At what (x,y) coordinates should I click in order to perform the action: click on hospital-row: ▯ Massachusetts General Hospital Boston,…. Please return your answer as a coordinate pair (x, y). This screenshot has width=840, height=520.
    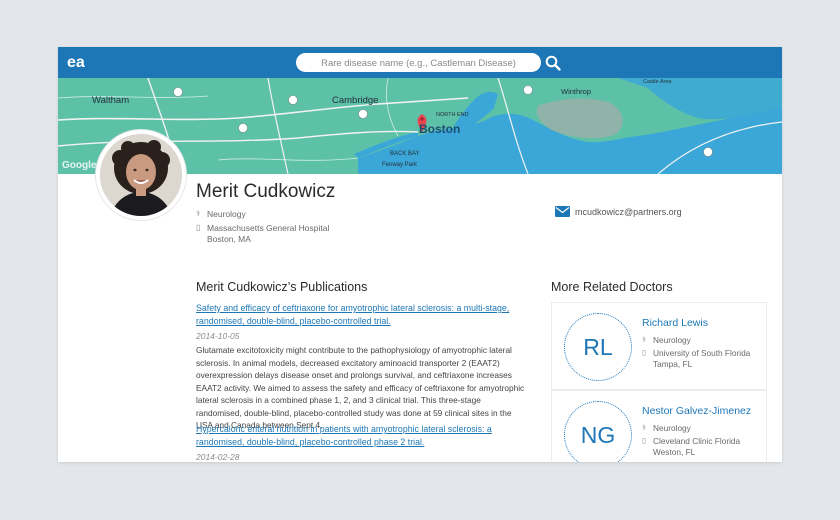
    Looking at the image, I should click on (262, 234).